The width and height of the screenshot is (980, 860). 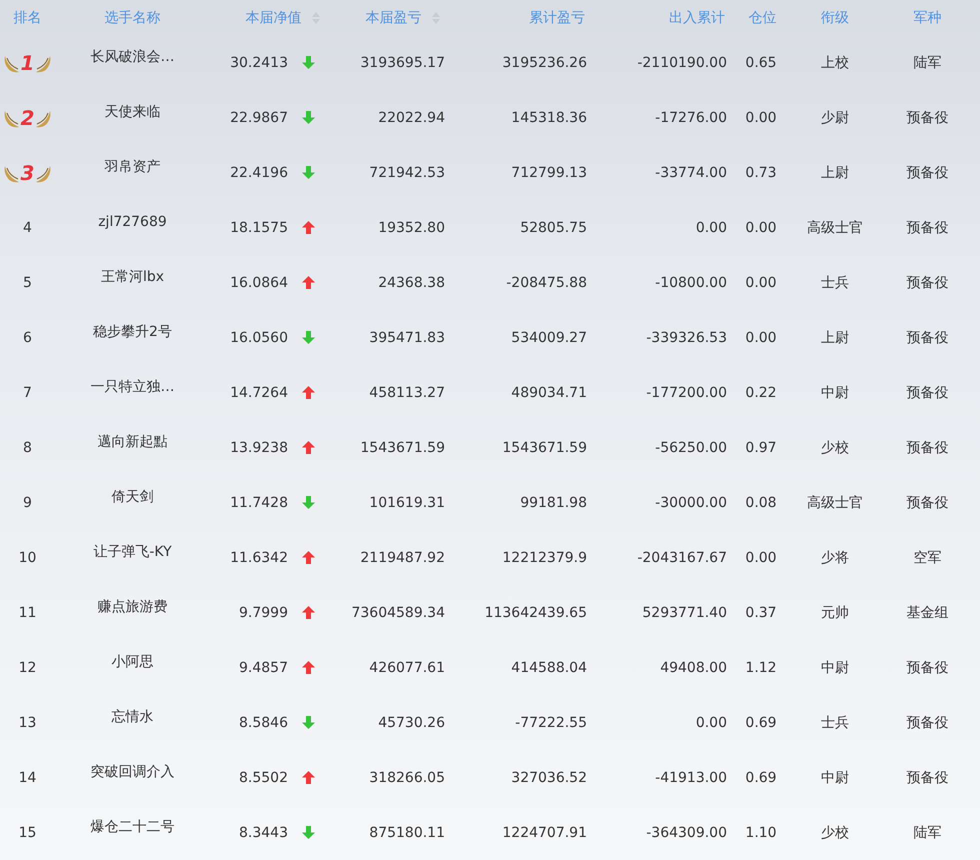 What do you see at coordinates (546, 282) in the screenshot?
I see `table-cell: -208475.88` at bounding box center [546, 282].